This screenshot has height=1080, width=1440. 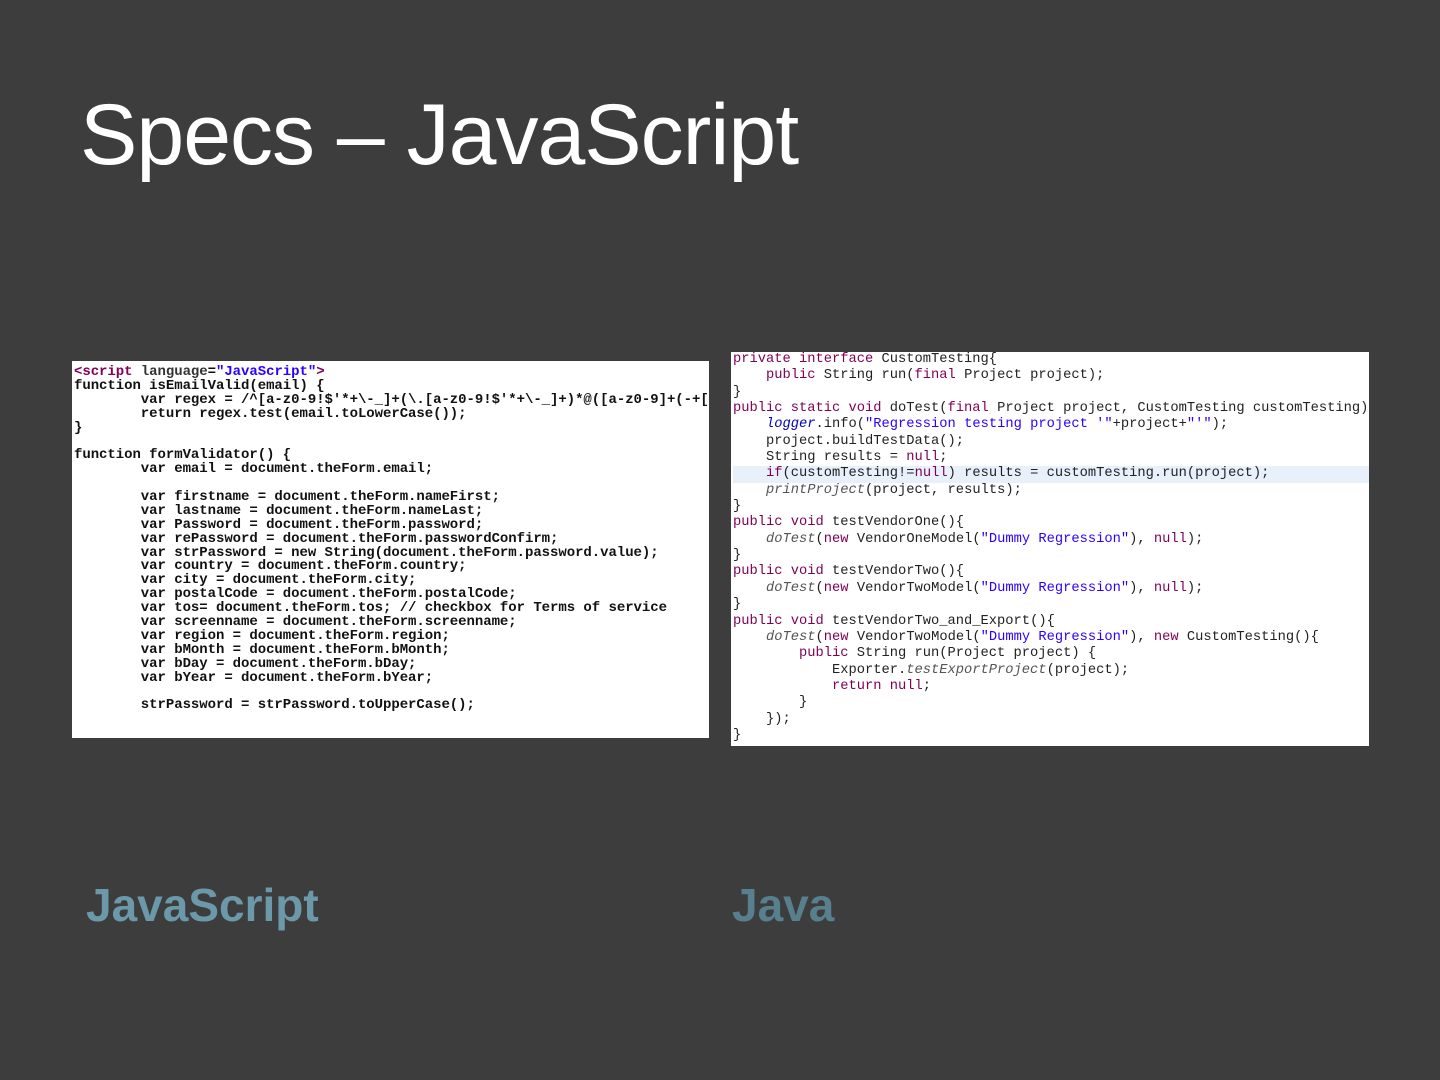 What do you see at coordinates (943, 490) in the screenshot?
I see `code-token: (project, results);` at bounding box center [943, 490].